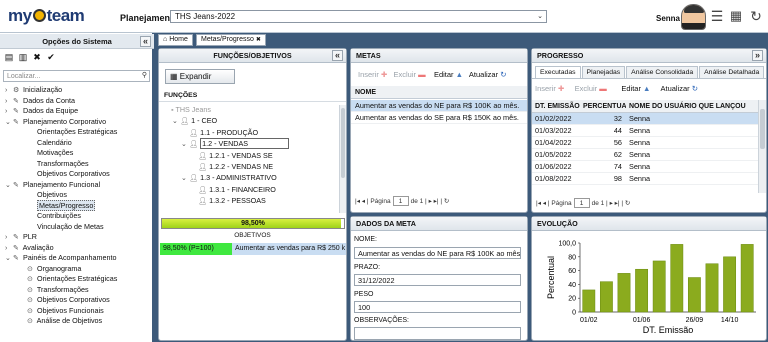 This screenshot has width=768, height=342. I want to click on sidebar-item: Motivações, so click(77, 153).